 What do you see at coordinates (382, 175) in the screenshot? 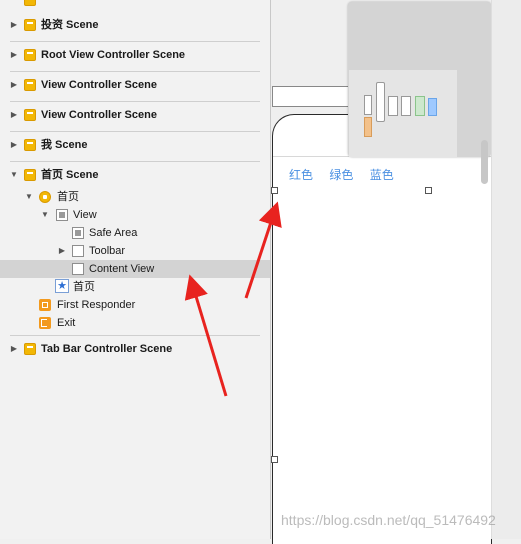
I see `segment-blue: 蓝色` at bounding box center [382, 175].